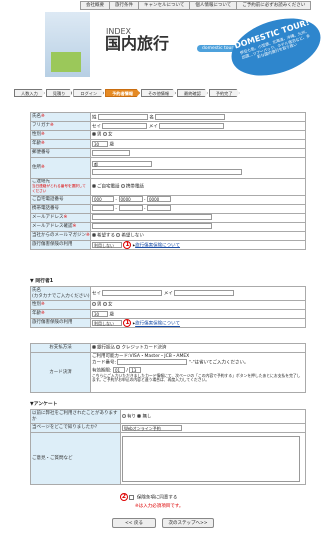  I want to click on marker-1: 1, so click(127, 244).